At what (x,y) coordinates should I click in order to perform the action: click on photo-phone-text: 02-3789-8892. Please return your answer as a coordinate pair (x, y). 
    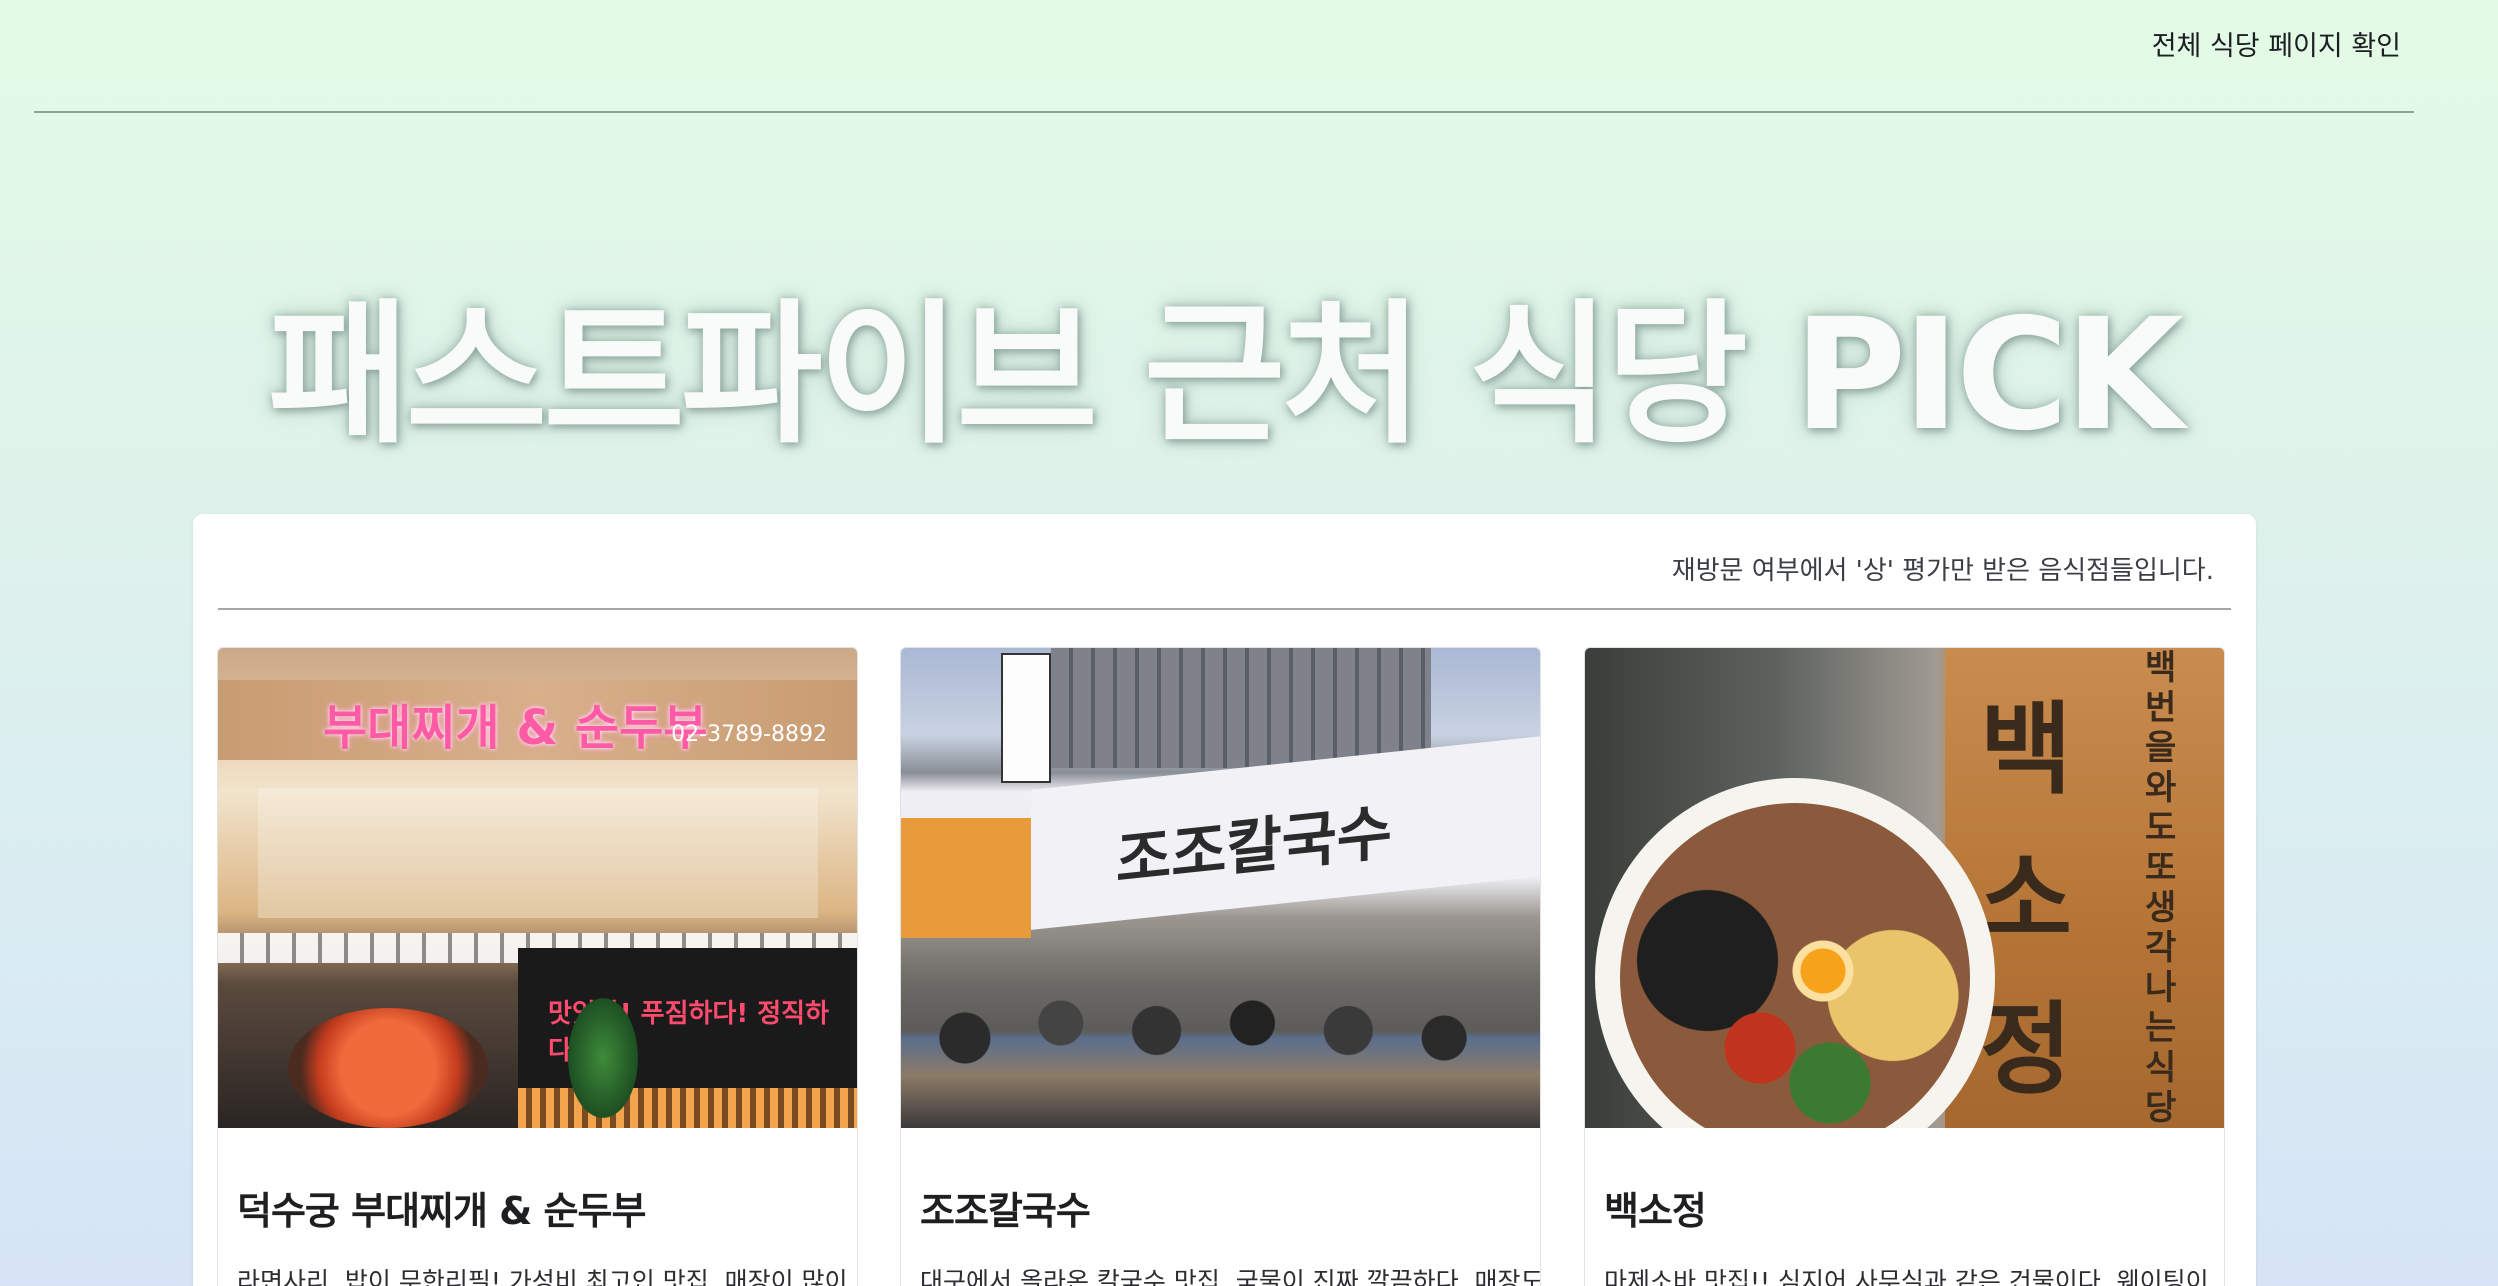
    Looking at the image, I should click on (749, 734).